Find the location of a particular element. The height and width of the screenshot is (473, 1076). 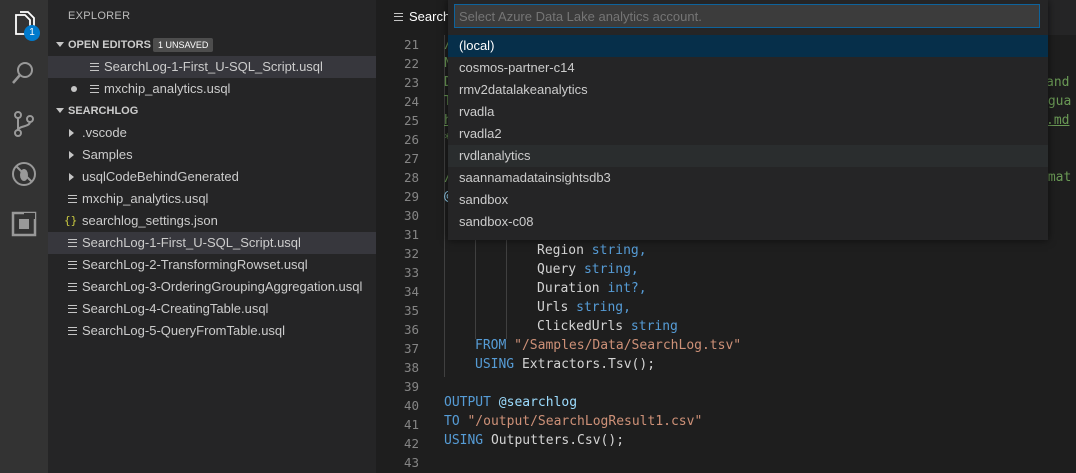

tree-folder: usqlCodeBehindGenerated is located at coordinates (212, 177).